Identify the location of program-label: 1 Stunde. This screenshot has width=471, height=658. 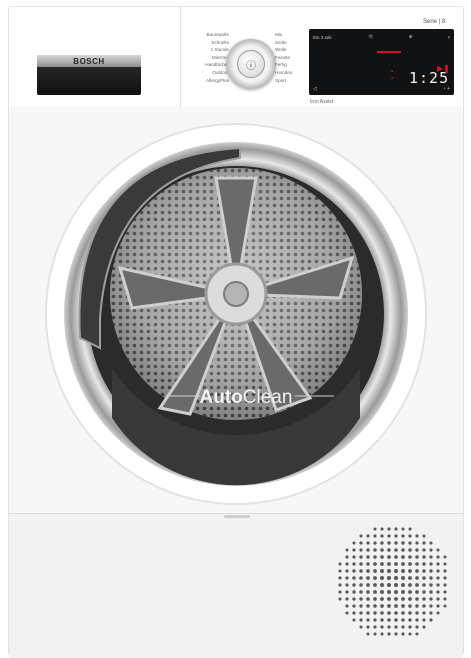
(209, 50).